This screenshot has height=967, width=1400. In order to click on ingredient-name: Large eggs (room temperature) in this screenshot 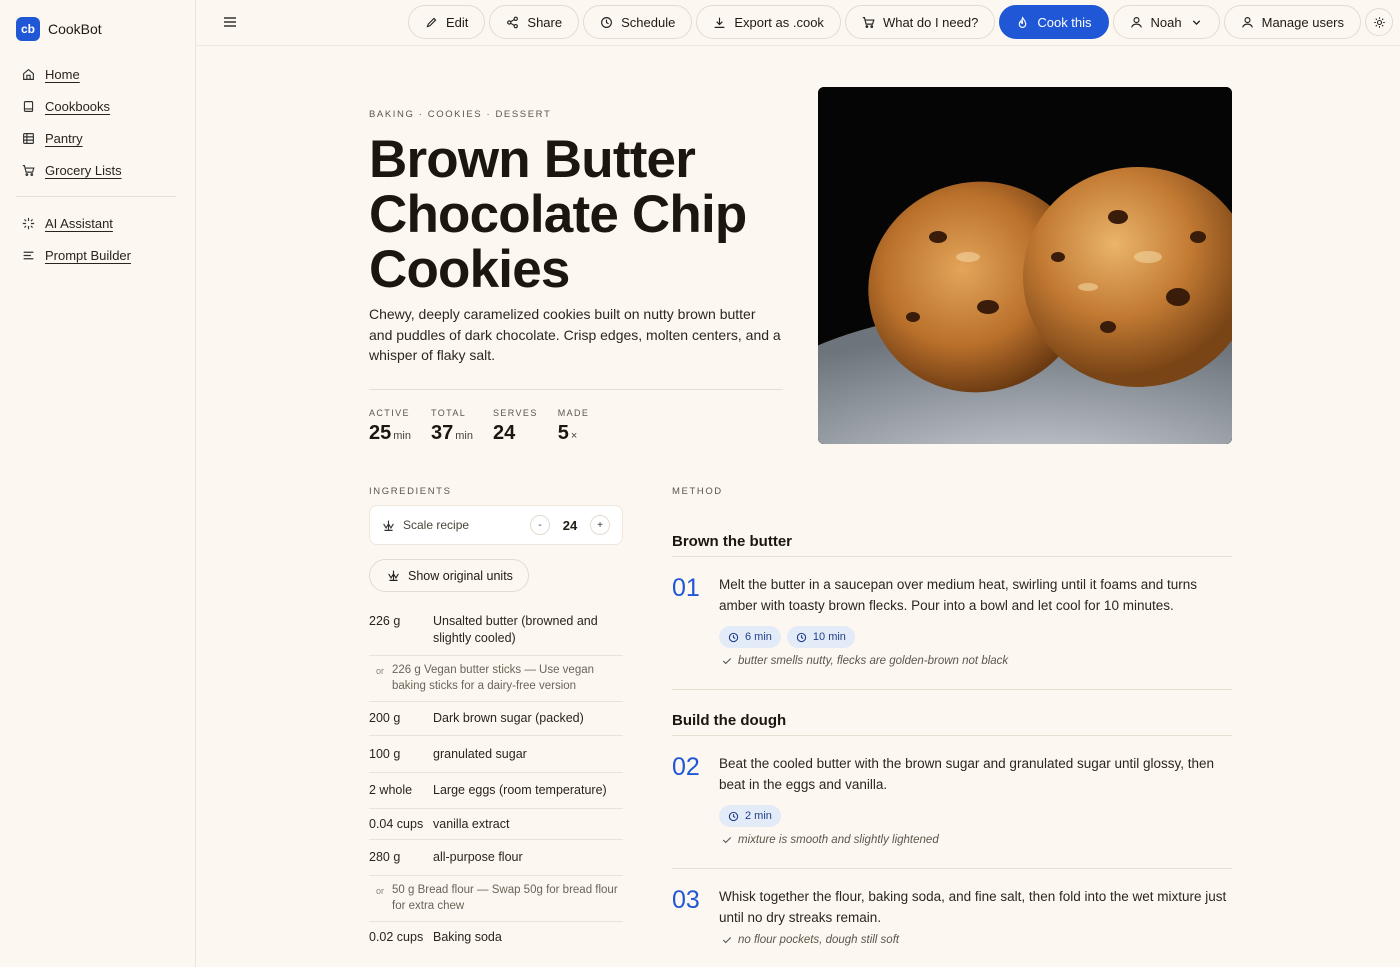, I will do `click(520, 790)`.